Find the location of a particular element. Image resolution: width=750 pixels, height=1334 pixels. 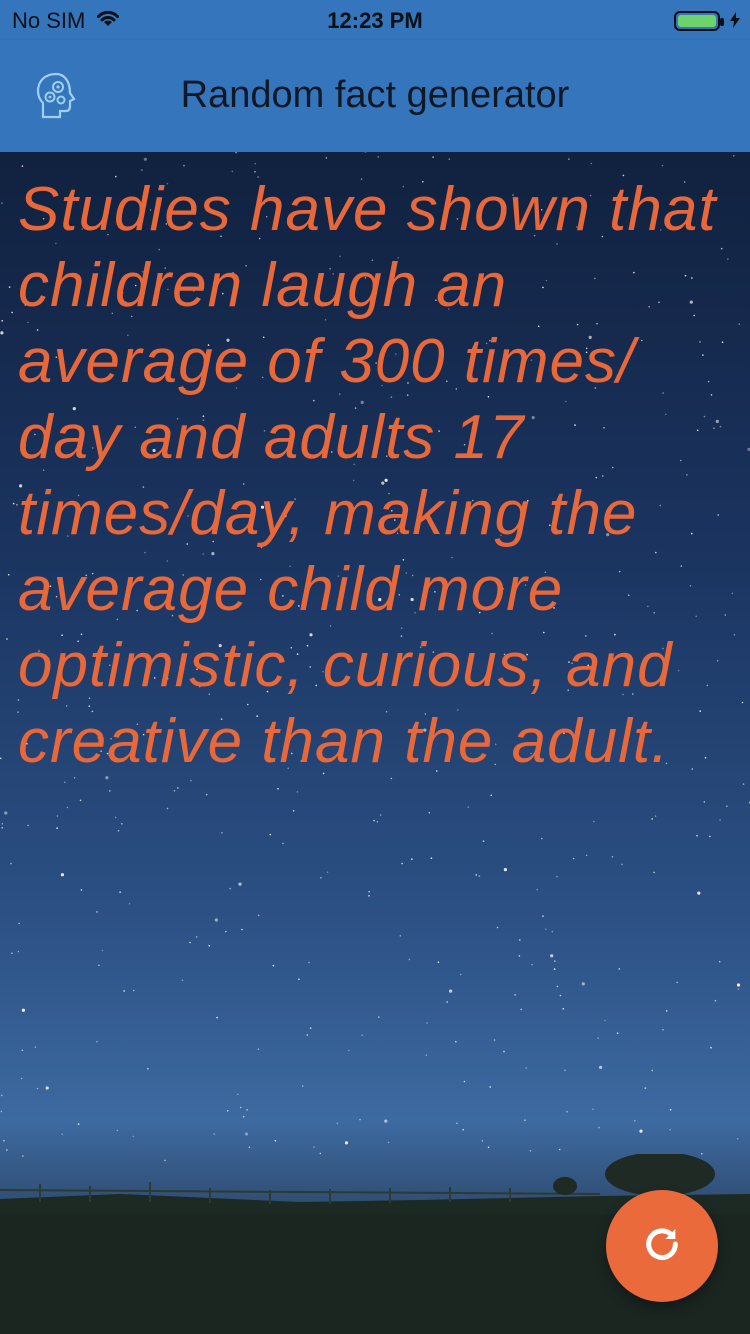

refresh-icon is located at coordinates (662, 1246).